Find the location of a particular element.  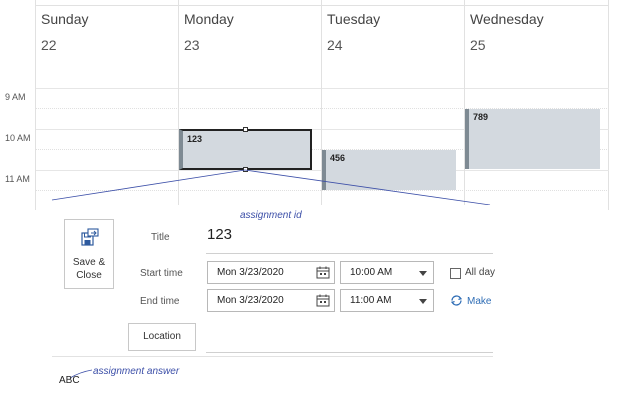

time-label-11am: 11 AM is located at coordinates (17, 179).